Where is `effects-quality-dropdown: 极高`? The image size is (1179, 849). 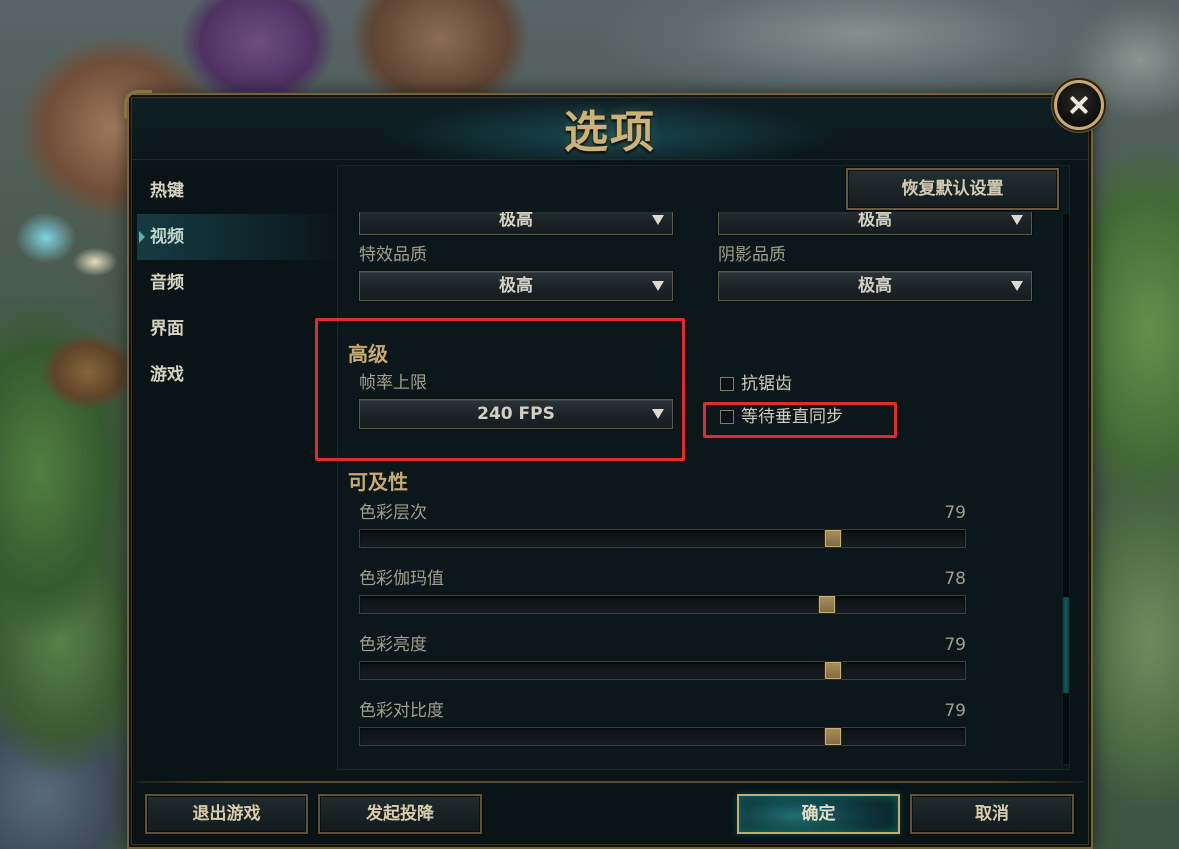
effects-quality-dropdown: 极高 is located at coordinates (516, 286).